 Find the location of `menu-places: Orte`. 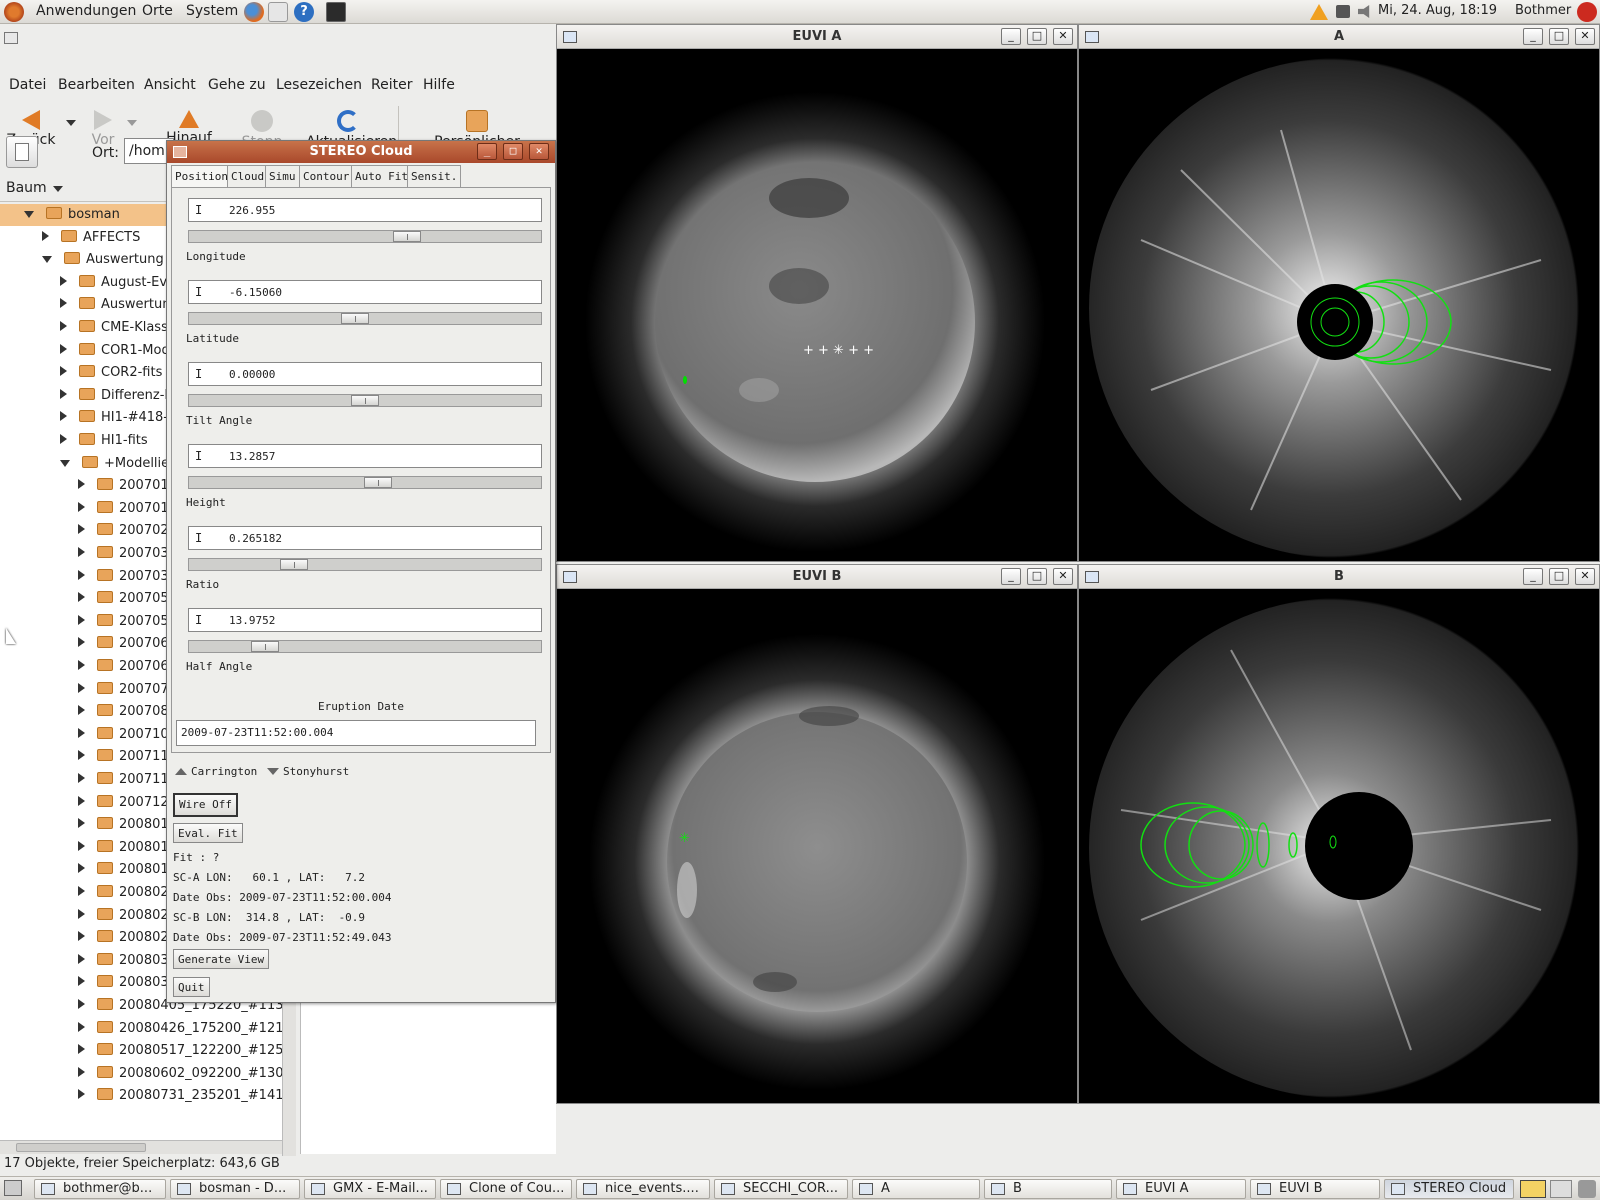

menu-places: Orte is located at coordinates (157, 11).